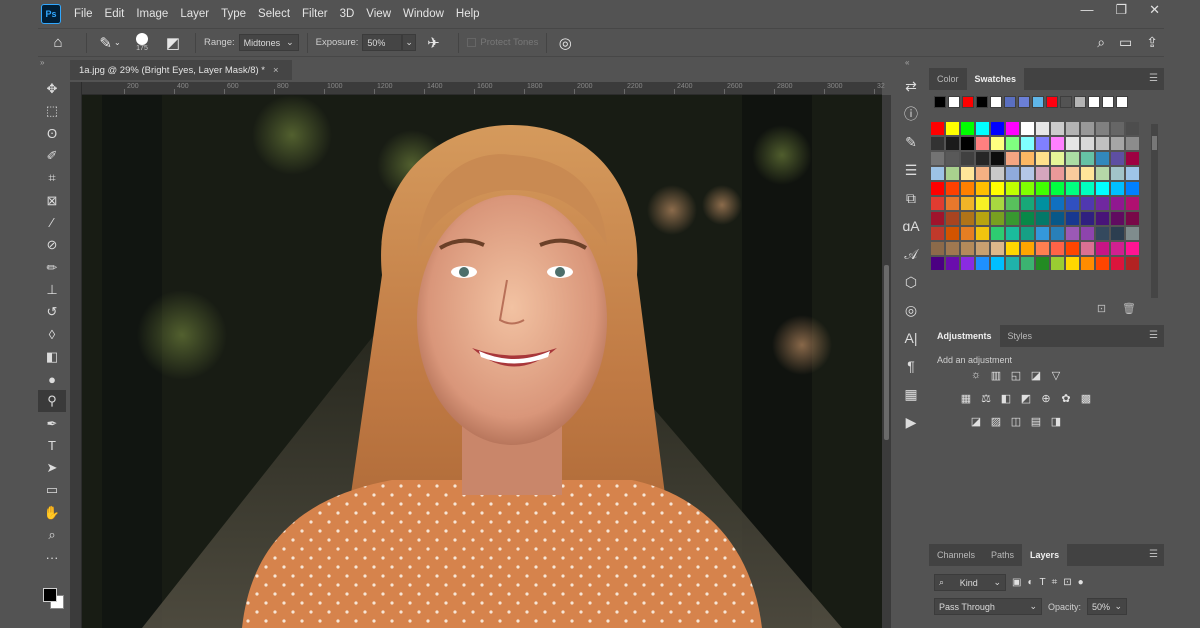 The width and height of the screenshot is (1200, 628). I want to click on brightness-contrast-icon: ☼, so click(976, 375).